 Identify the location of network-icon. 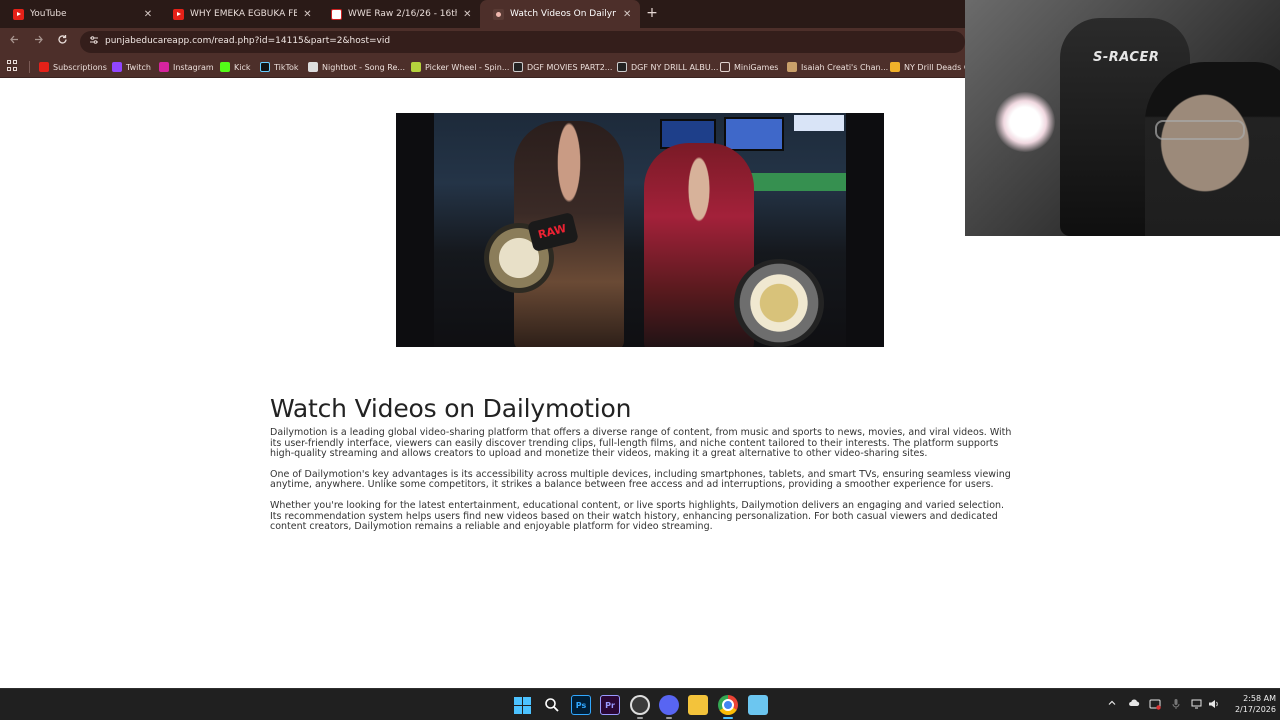
(1197, 705).